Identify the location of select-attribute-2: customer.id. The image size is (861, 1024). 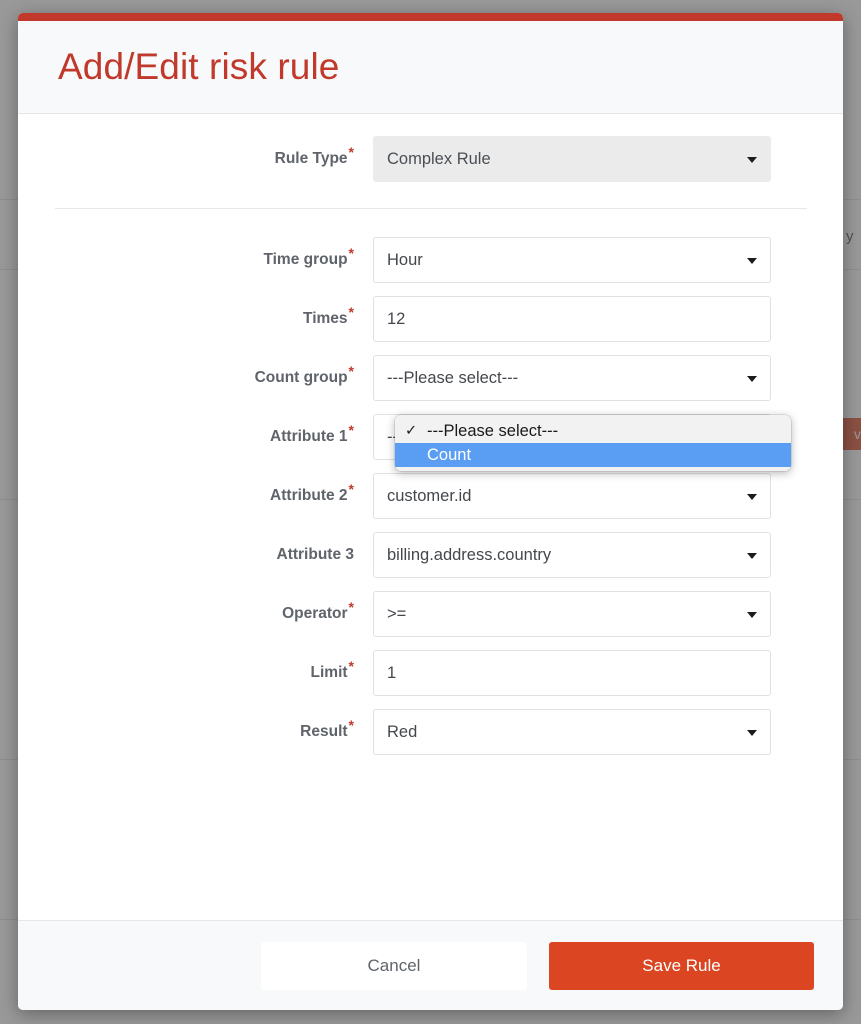
(572, 496).